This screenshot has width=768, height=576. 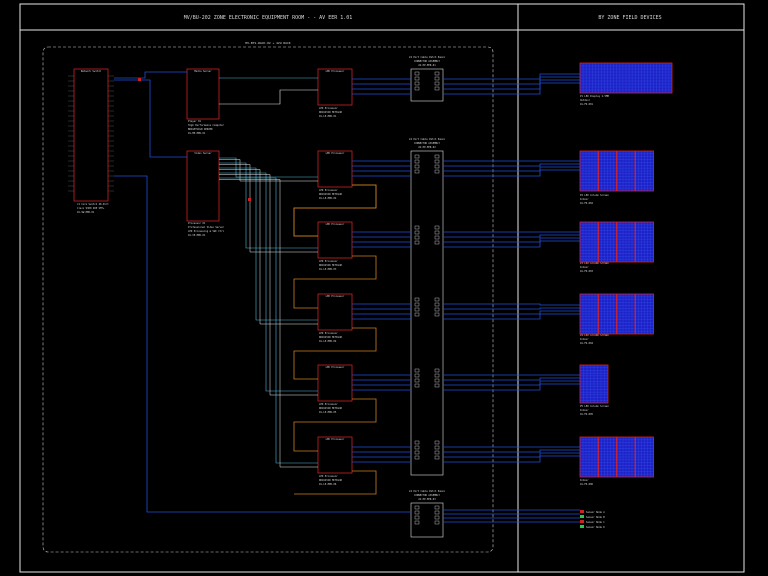 I want to click on switch-title: Network Switch, so click(x=91, y=71).